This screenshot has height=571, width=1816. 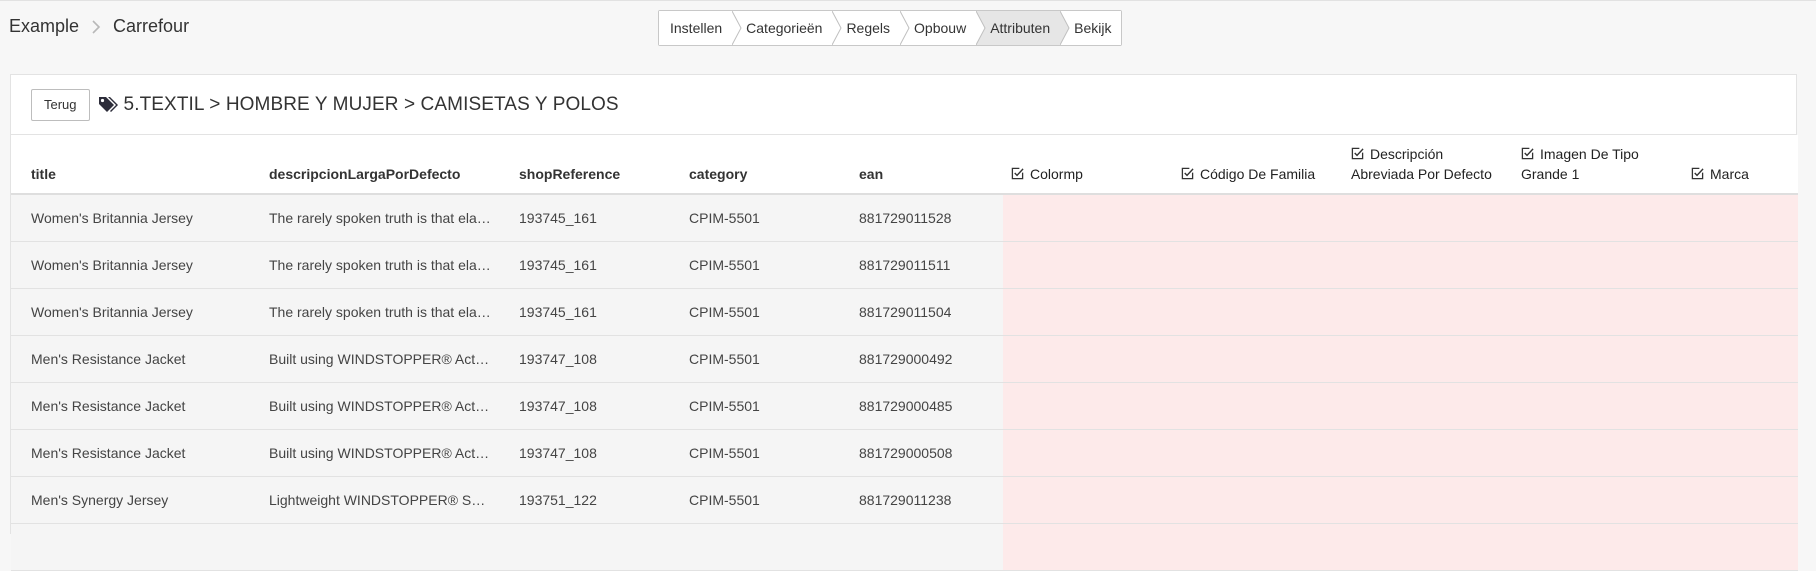 What do you see at coordinates (151, 26) in the screenshot?
I see `breadcrumb-item-carrefour: Carrefour` at bounding box center [151, 26].